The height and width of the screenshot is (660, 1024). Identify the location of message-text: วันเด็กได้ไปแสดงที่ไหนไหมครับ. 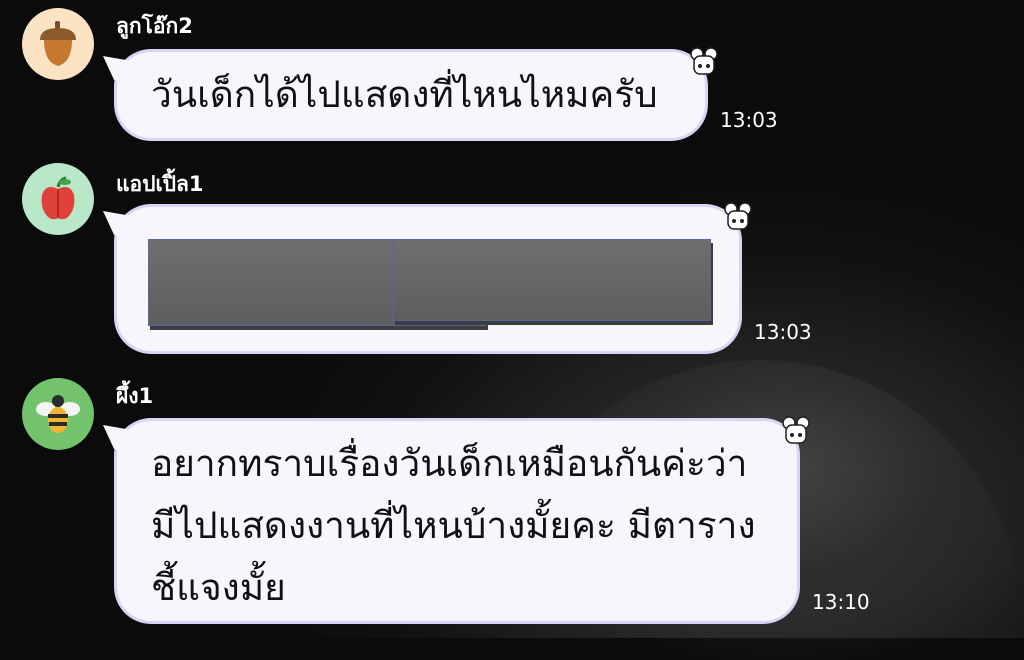
(404, 94).